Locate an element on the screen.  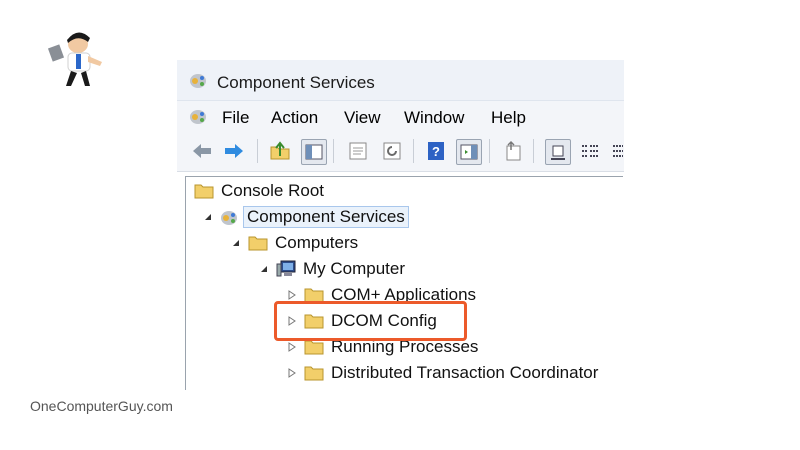
help-icon: ? is located at coordinates (436, 151).